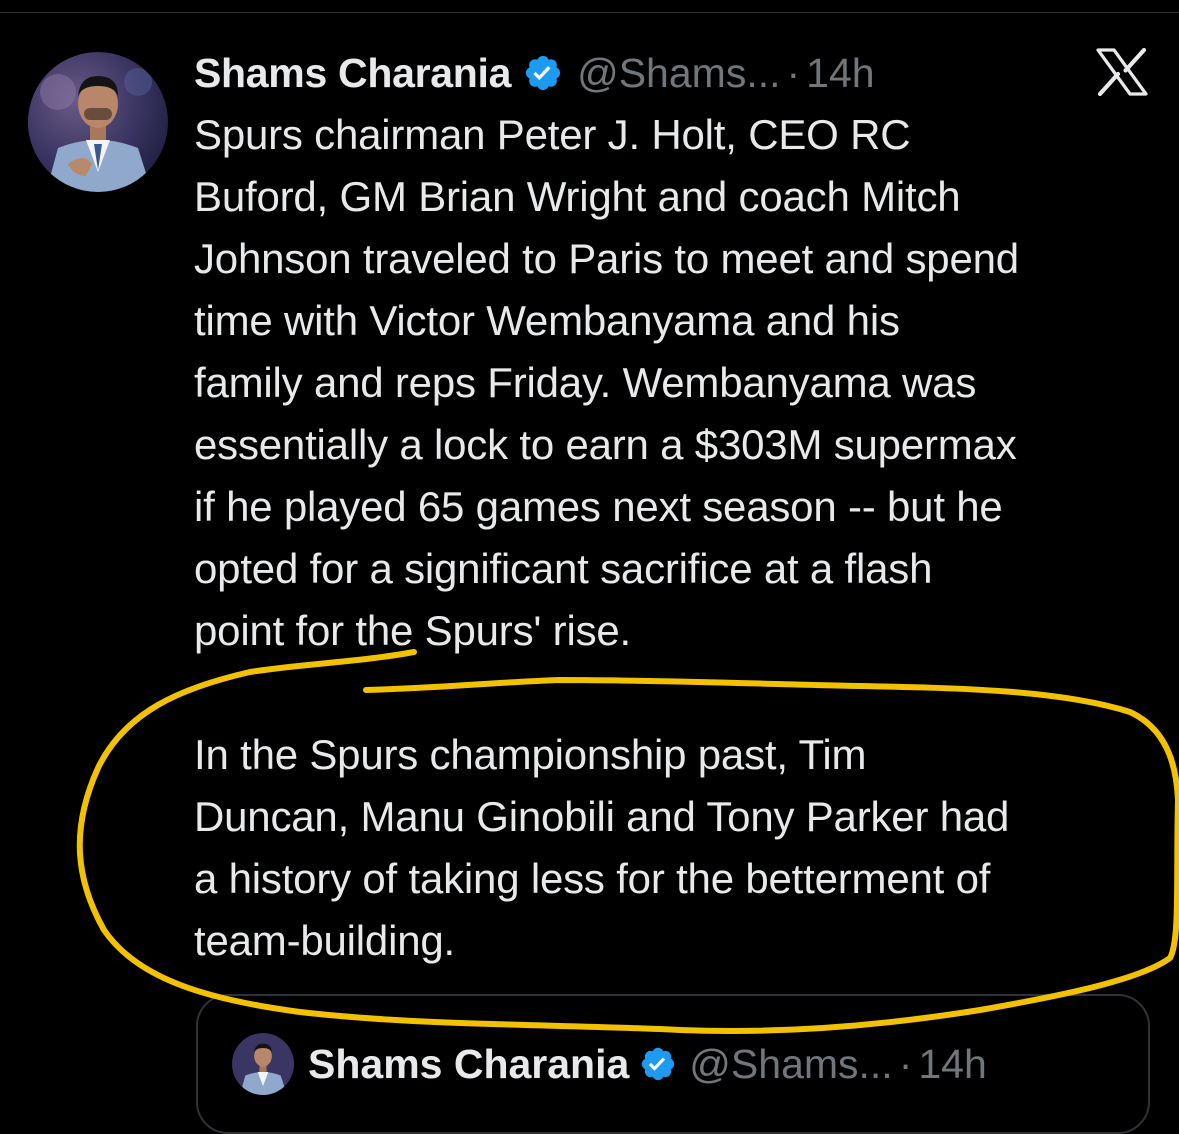  I want to click on tweet-header: Shams Charania @Shams... · 14h, so click(534, 73).